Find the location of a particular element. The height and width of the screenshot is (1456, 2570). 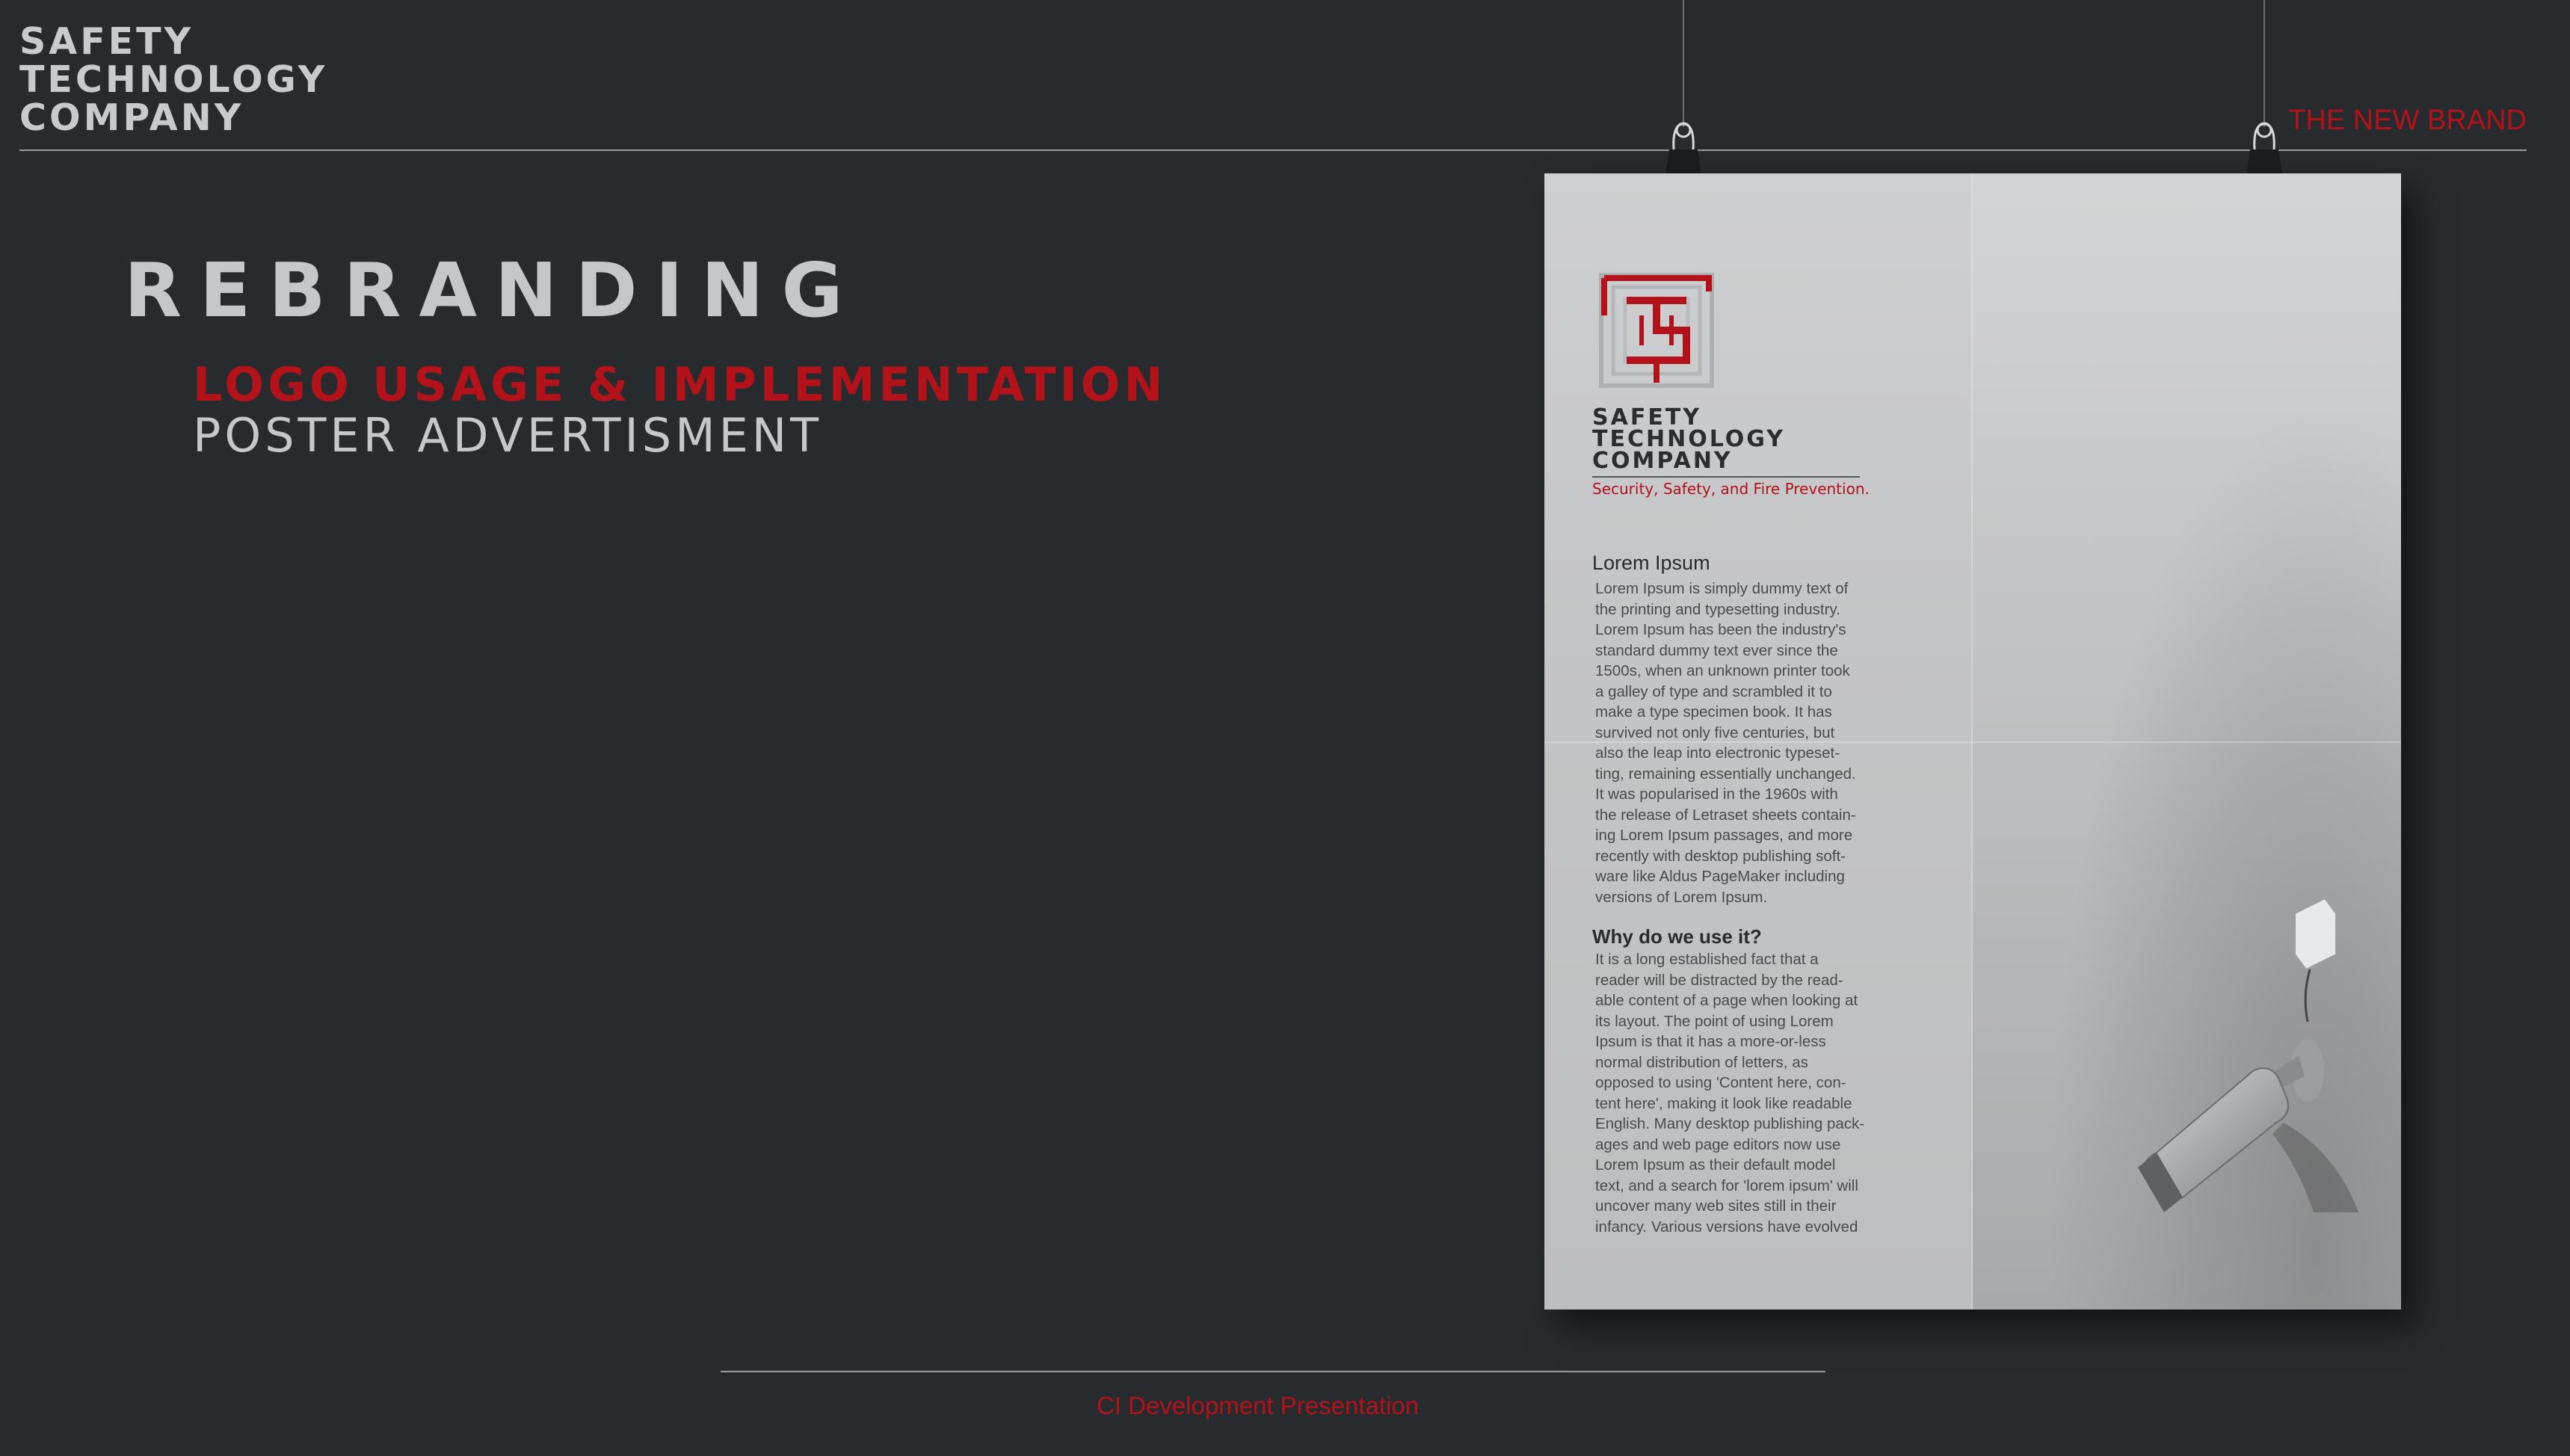

body-line: ware like Aldus PageMaker including is located at coordinates (1720, 876).